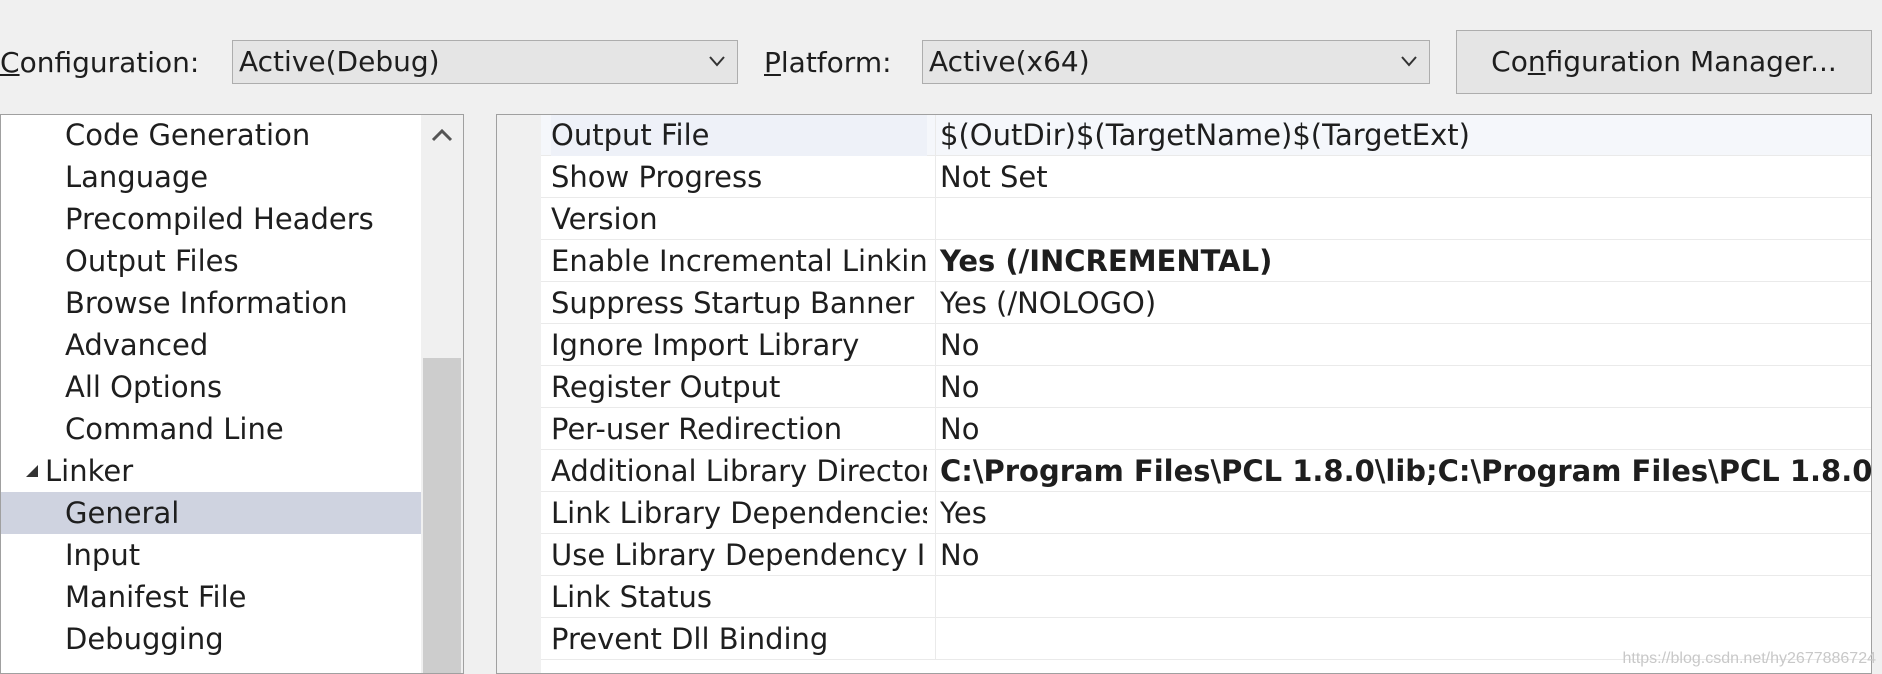  I want to click on property-value: Yes, so click(1403, 513).